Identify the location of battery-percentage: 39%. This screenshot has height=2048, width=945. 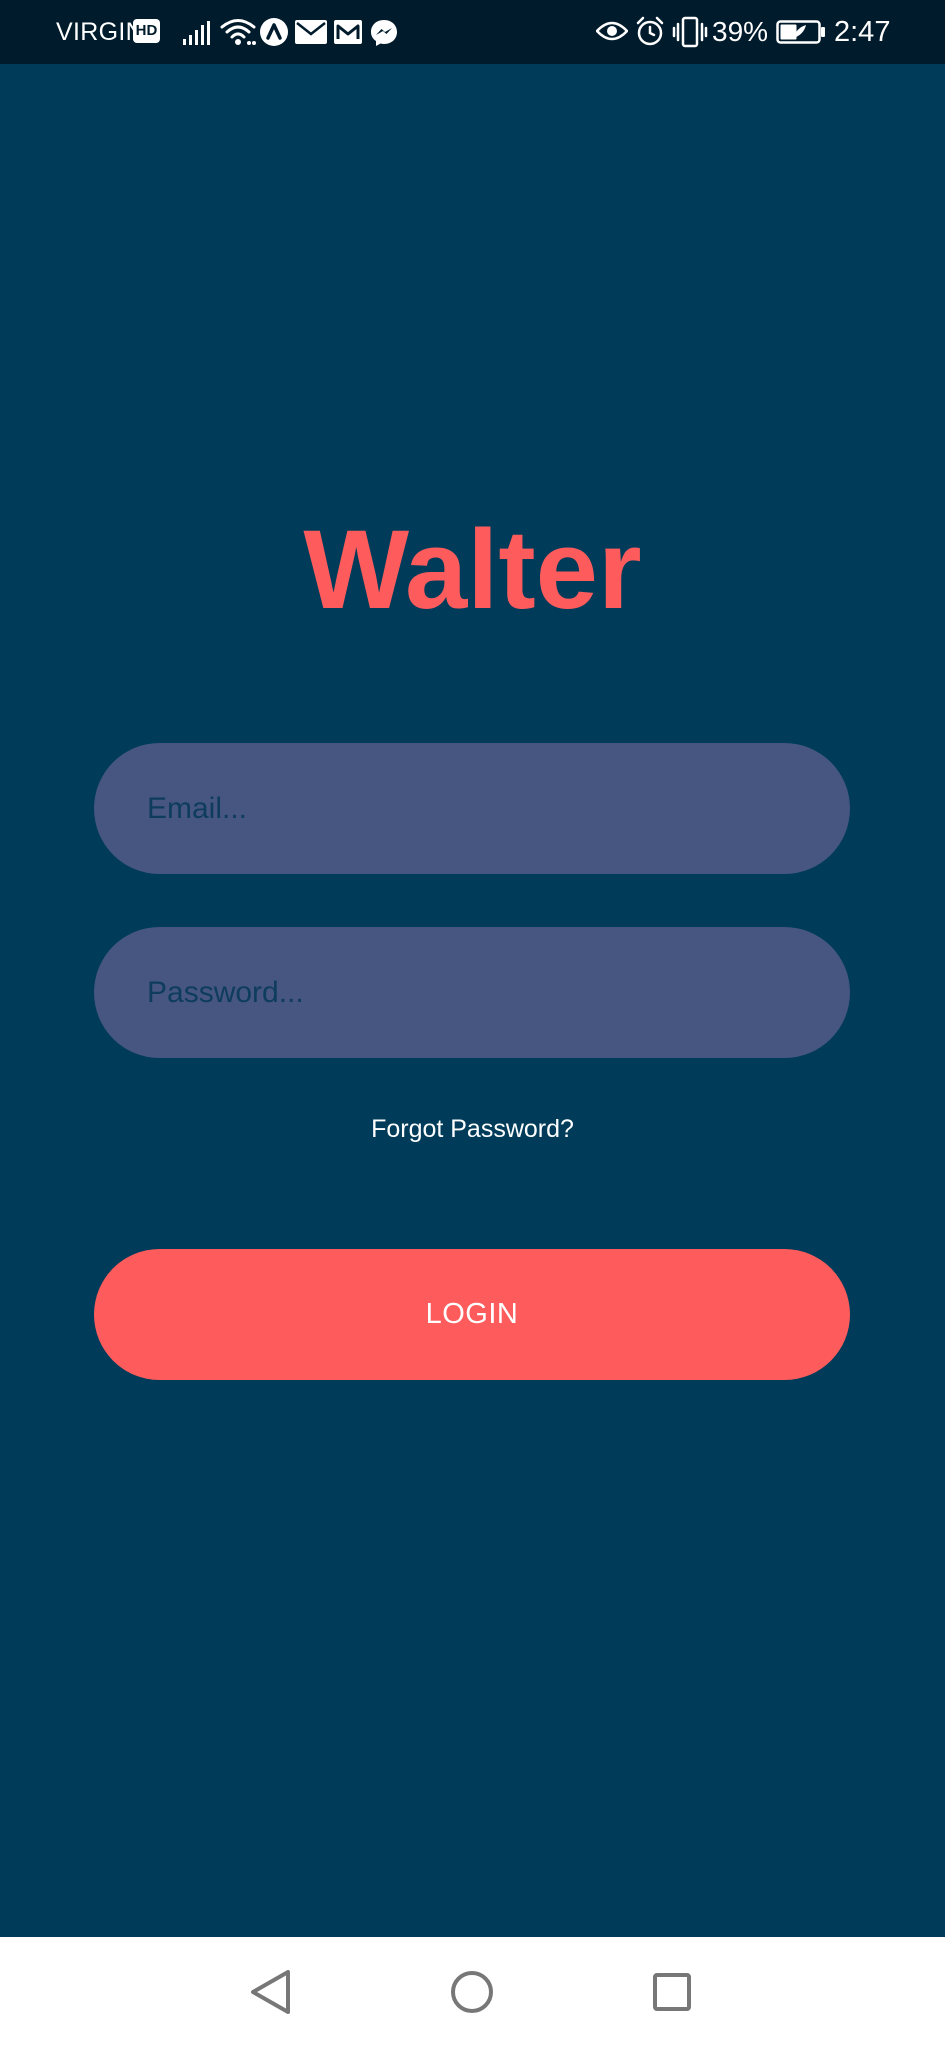
(740, 31).